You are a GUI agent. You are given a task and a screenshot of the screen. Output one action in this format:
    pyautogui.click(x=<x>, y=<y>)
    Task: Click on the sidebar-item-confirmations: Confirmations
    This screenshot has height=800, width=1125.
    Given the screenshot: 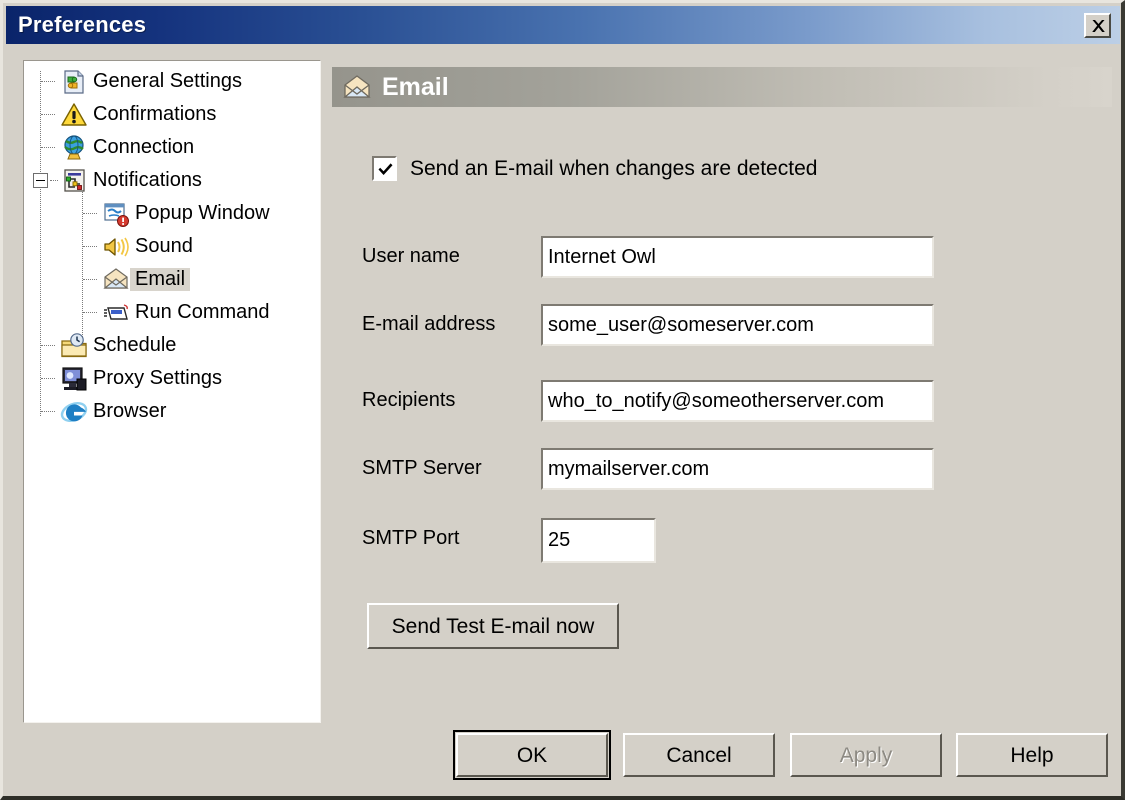 What is the action you would take?
    pyautogui.click(x=172, y=114)
    